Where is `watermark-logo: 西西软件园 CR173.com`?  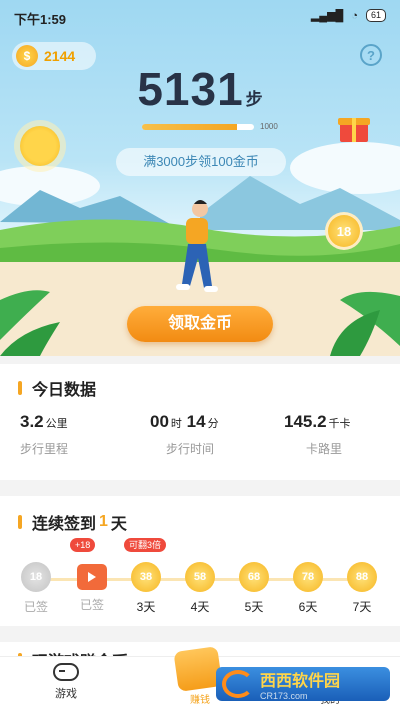 watermark-logo: 西西软件园 CR173.com is located at coordinates (303, 684).